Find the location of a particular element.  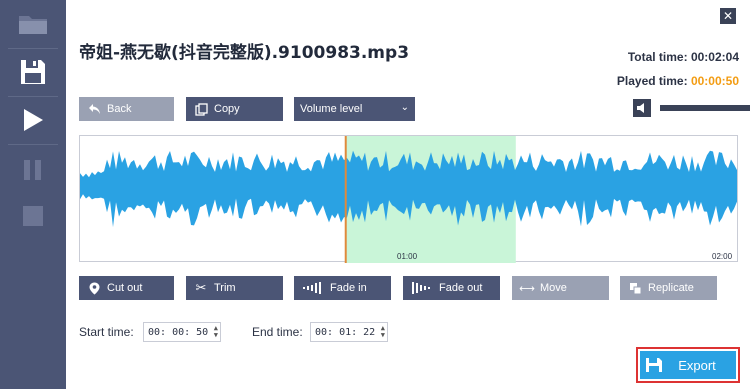

fade-out-button-label: Fade out is located at coordinates (461, 288).